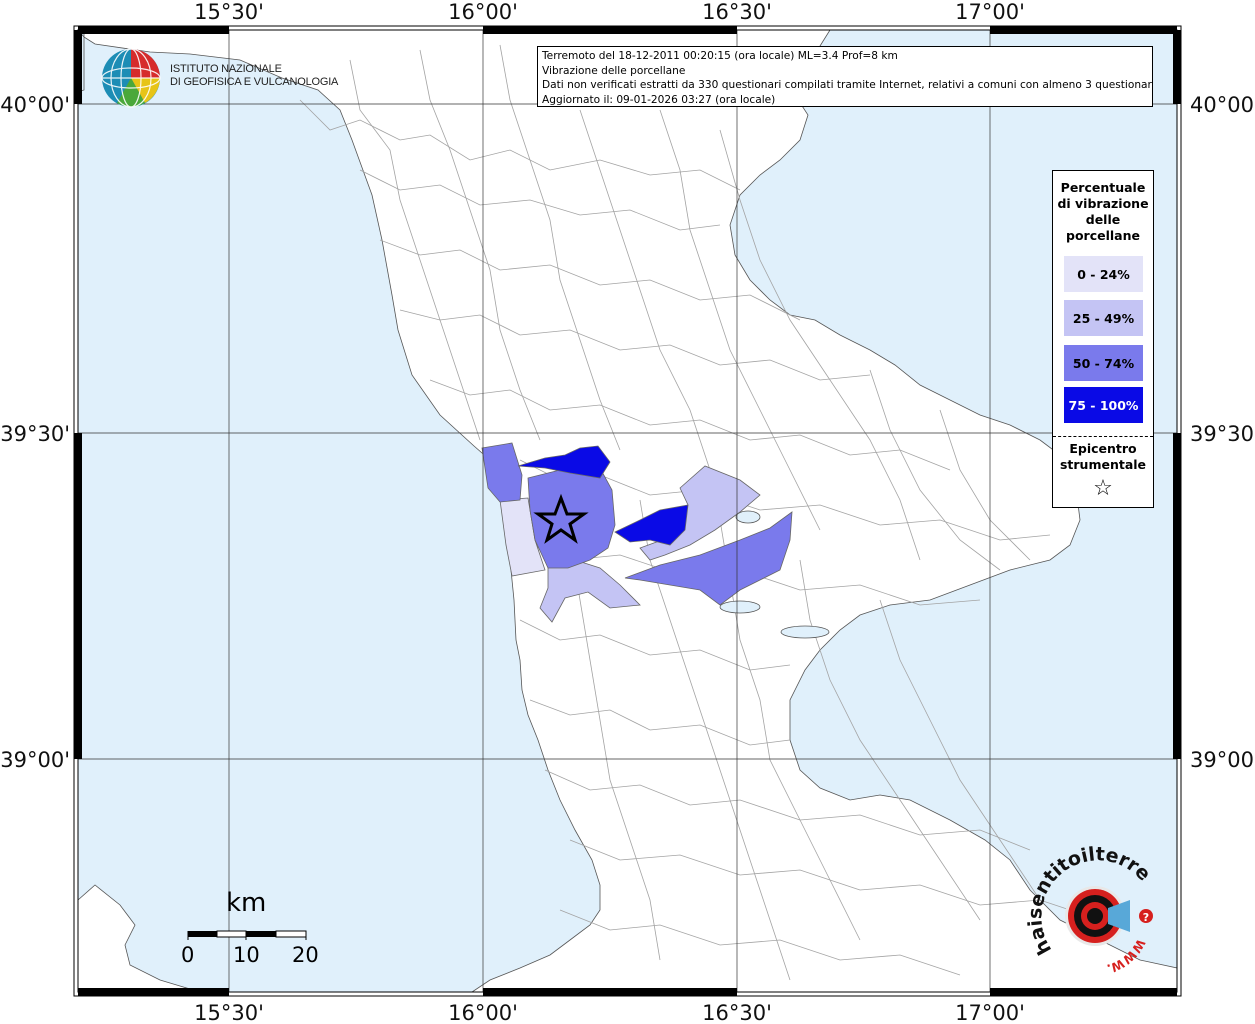 This screenshot has width=1255, height=1024. I want to click on lat-label-left-3: 39°00', so click(35, 760).